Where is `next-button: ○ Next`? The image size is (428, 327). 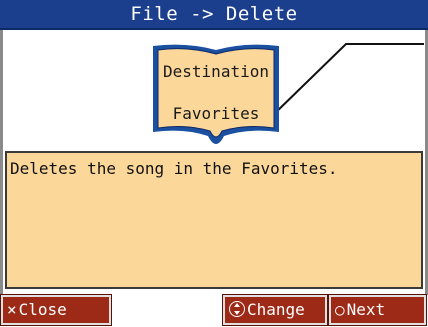 next-button: ○ Next is located at coordinates (377, 310).